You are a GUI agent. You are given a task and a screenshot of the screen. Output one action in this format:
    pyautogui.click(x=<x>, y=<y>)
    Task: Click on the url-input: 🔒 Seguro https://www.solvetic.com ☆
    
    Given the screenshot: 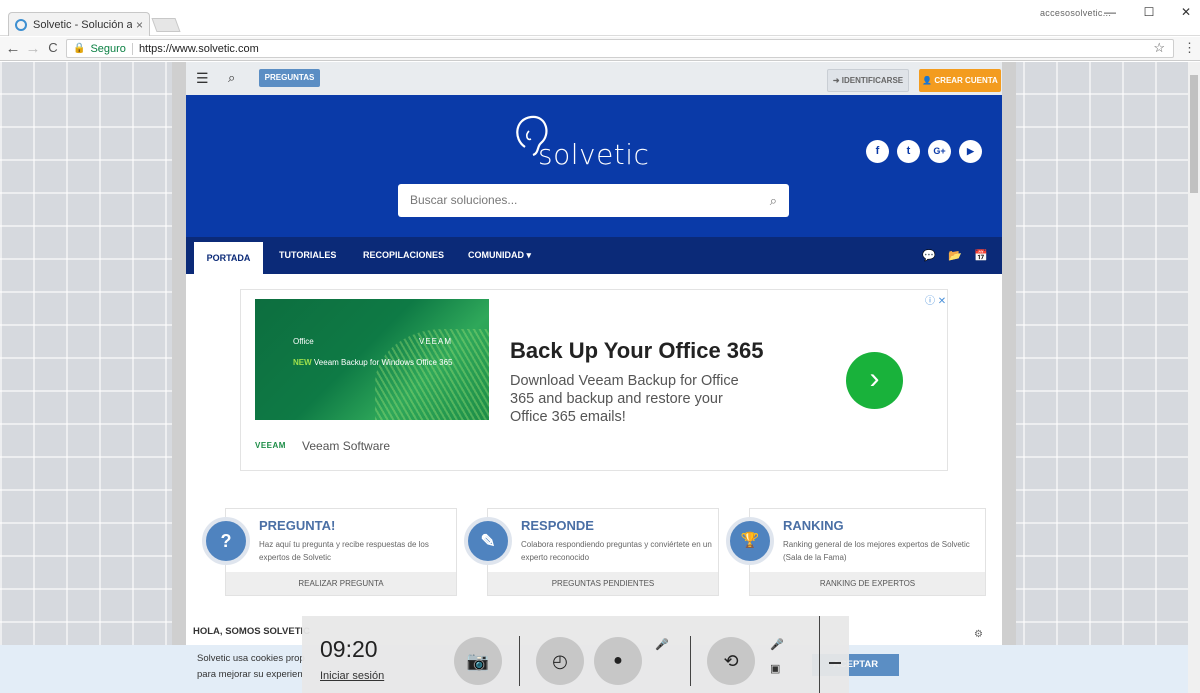 What is the action you would take?
    pyautogui.click(x=620, y=48)
    